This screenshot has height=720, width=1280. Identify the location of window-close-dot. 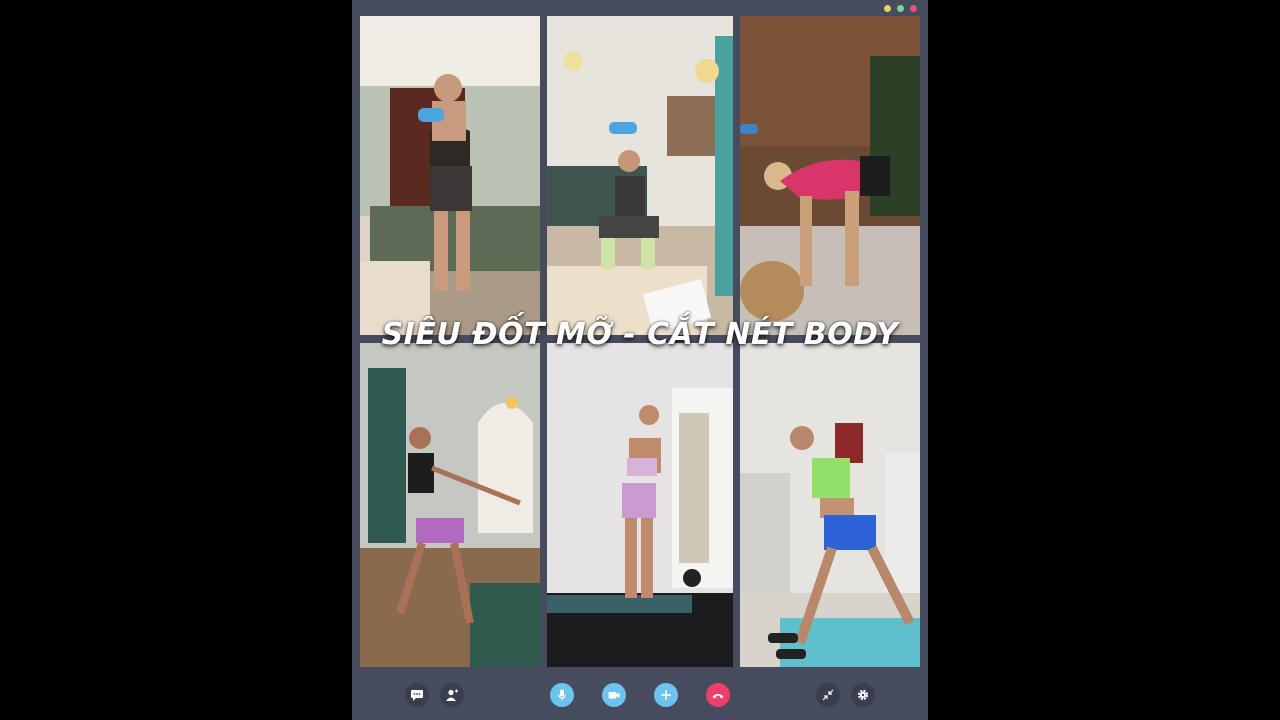
(913, 8).